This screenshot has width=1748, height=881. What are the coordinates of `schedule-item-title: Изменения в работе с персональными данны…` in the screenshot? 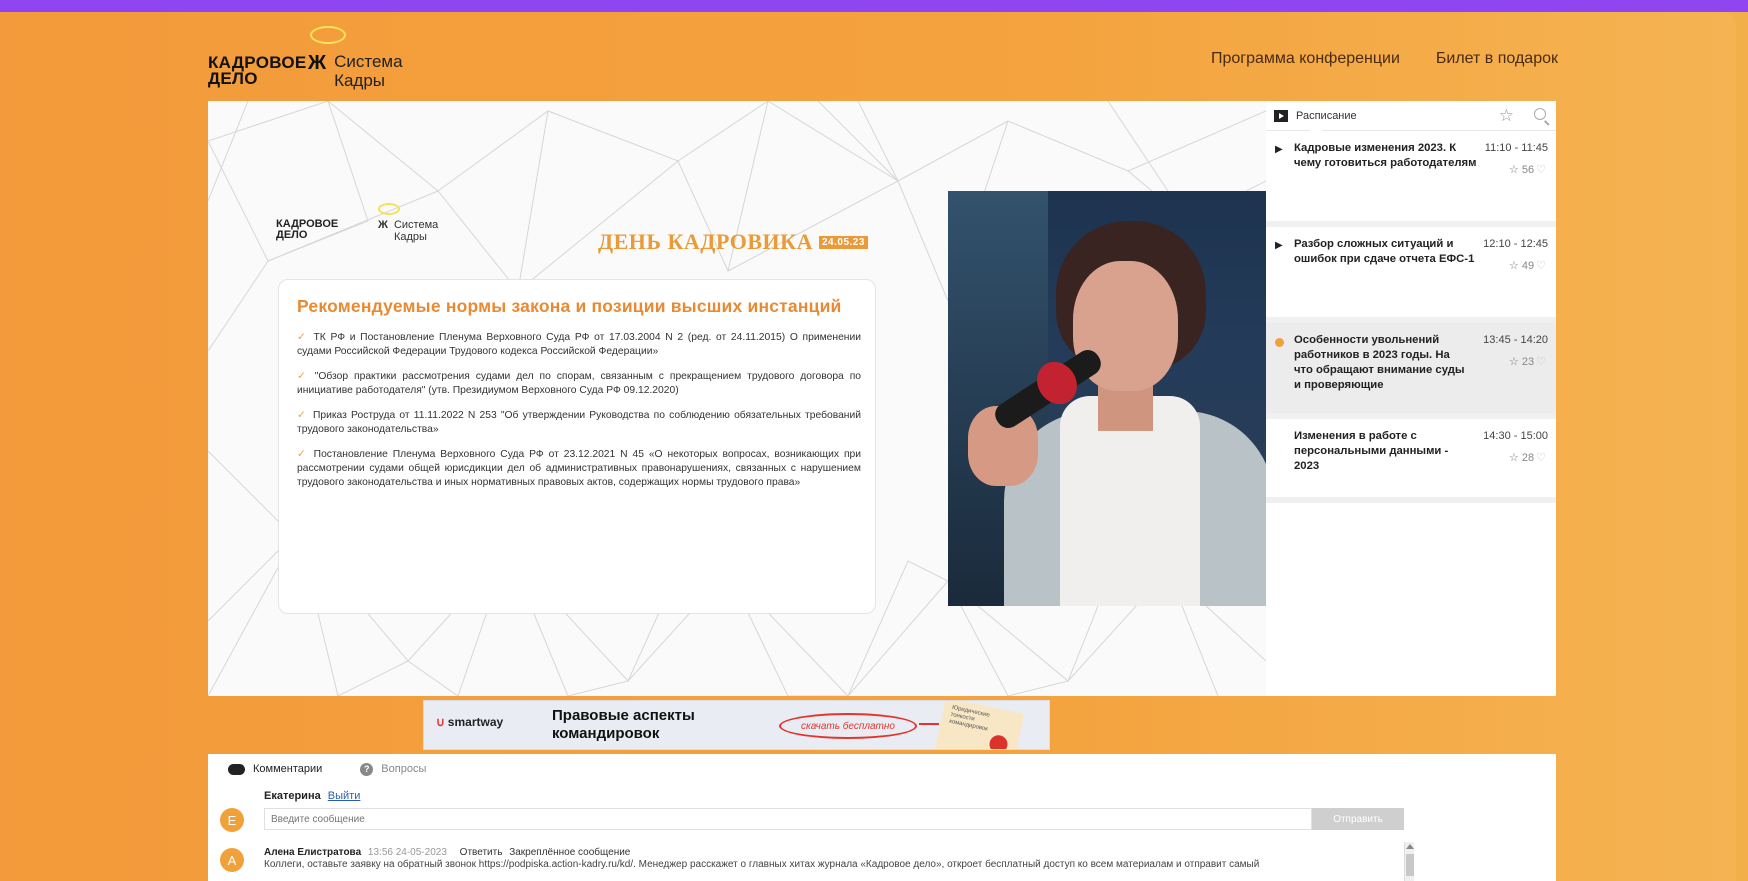 It's located at (1371, 451).